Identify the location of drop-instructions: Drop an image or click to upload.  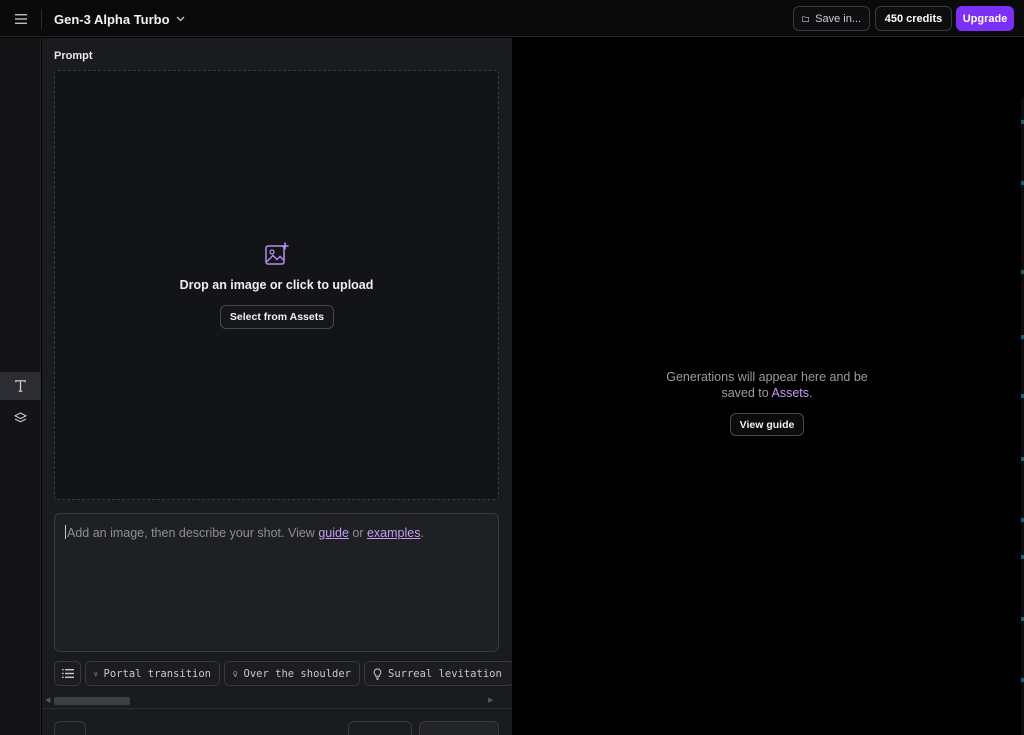
(276, 285).